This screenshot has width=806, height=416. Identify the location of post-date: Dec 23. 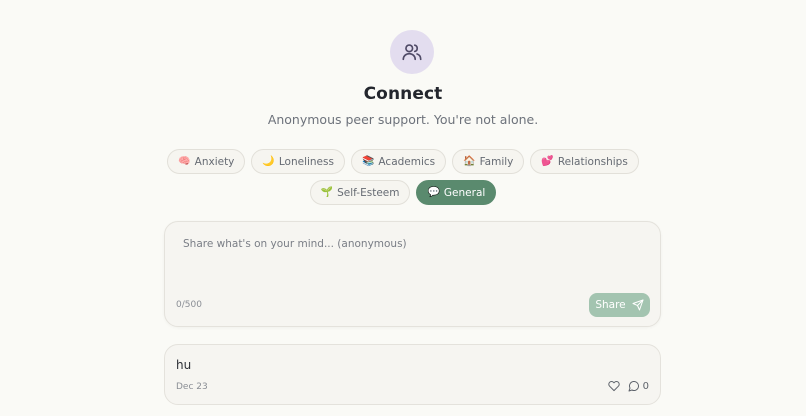
(192, 387).